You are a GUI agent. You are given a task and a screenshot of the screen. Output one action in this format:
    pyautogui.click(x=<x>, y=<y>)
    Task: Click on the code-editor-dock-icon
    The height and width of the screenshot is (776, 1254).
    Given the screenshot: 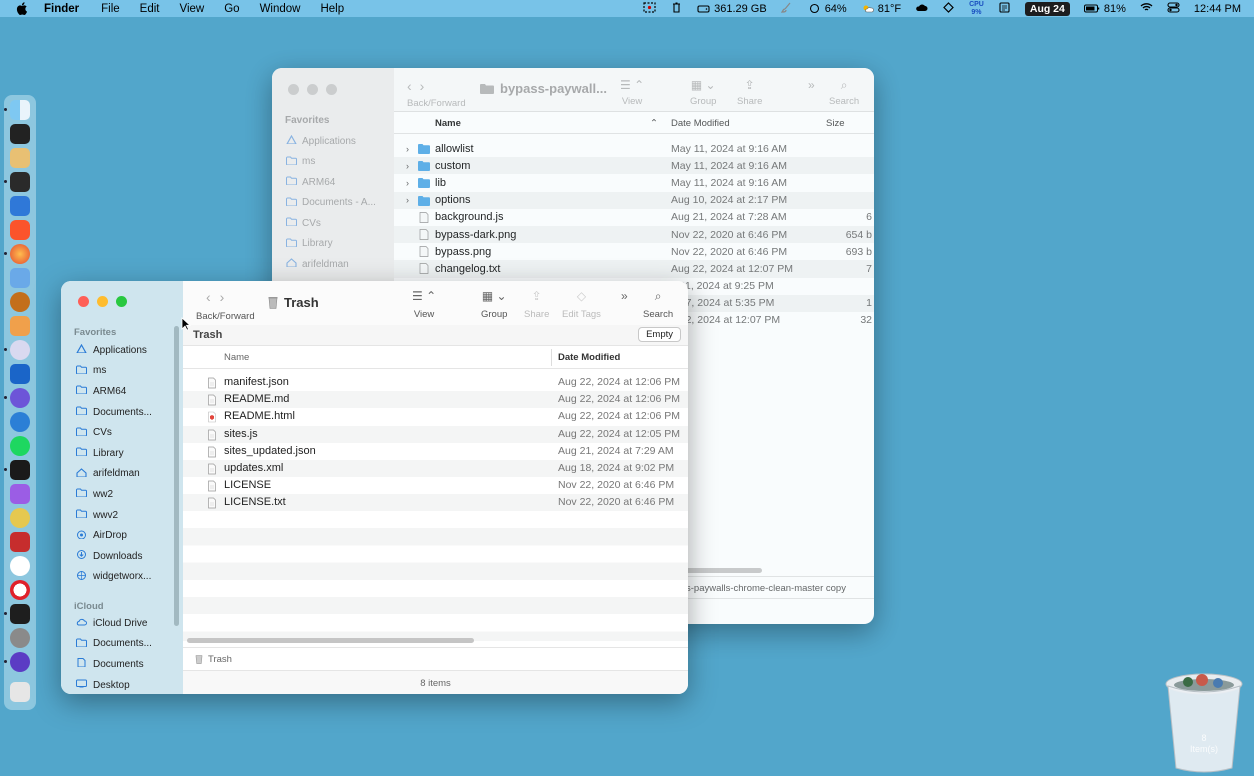 What is the action you would take?
    pyautogui.click(x=17, y=614)
    